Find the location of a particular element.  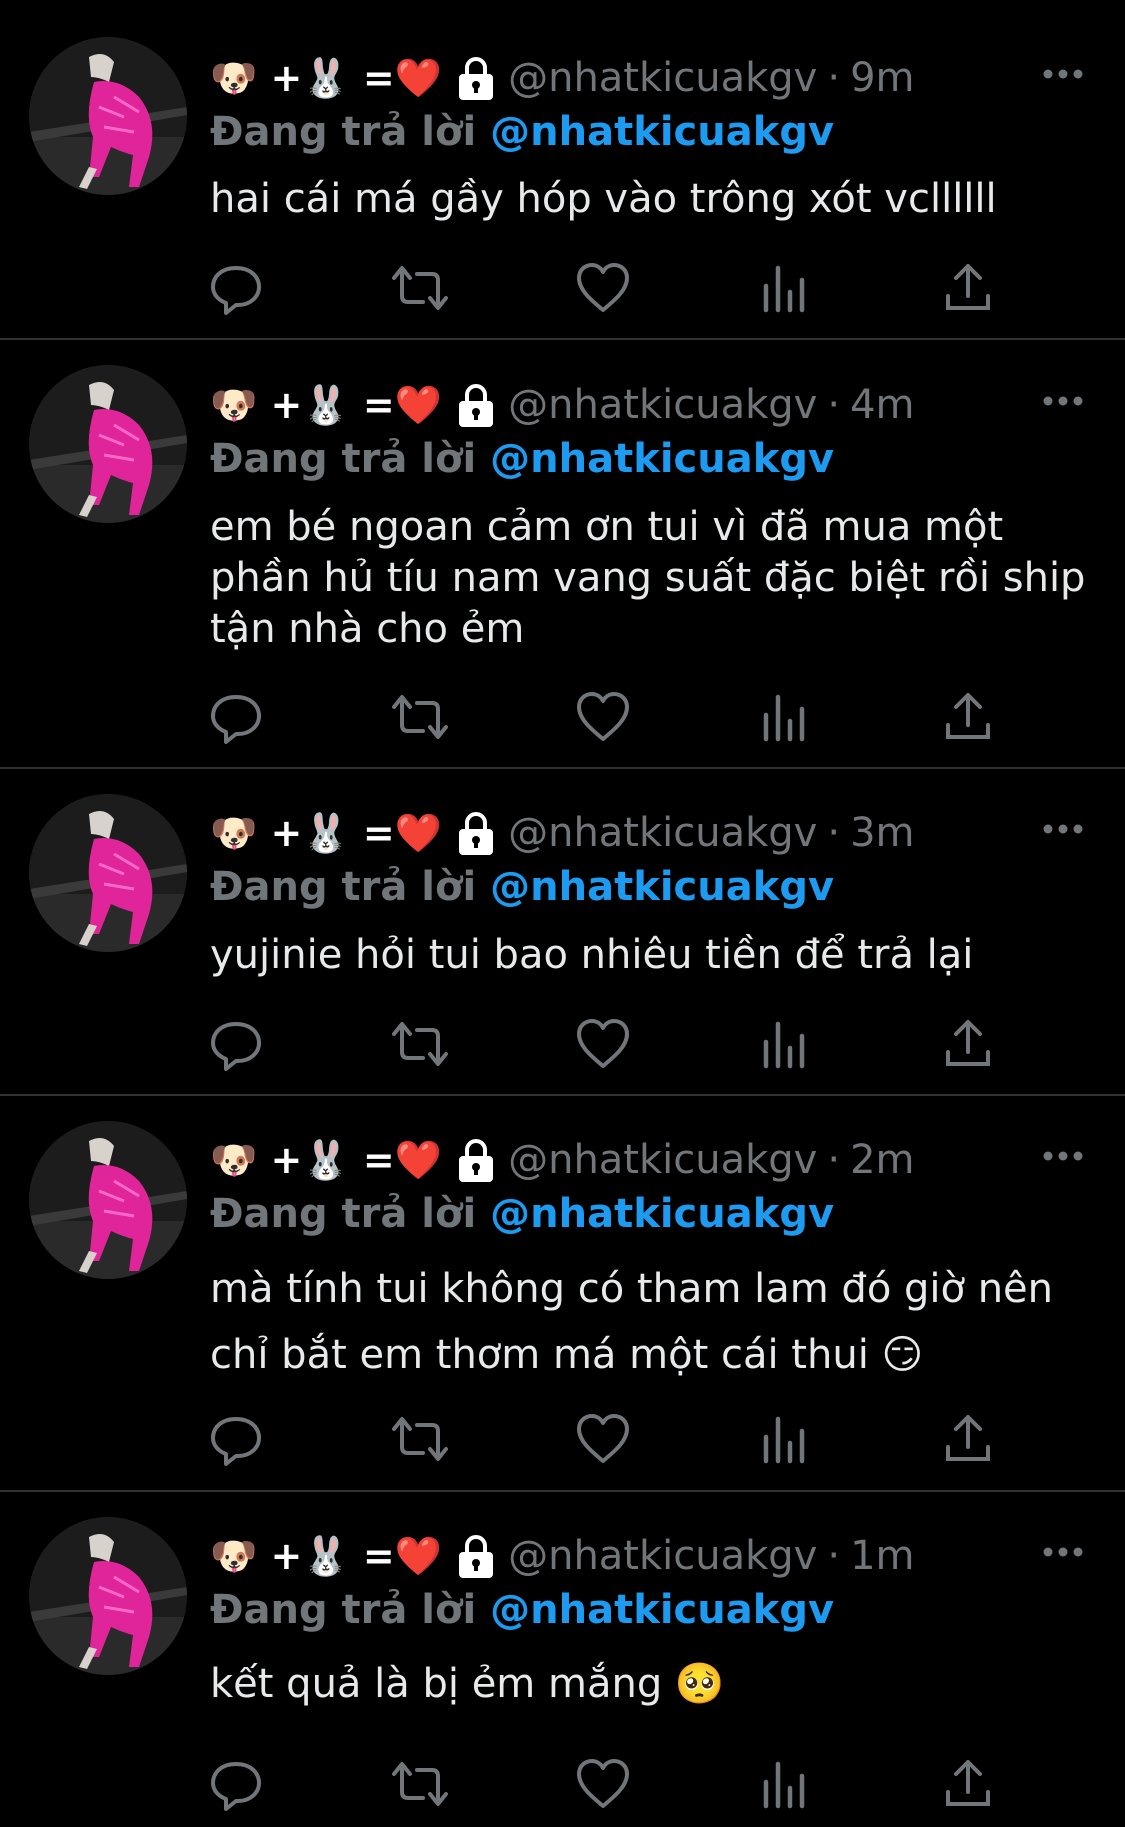

tweet-header: 🐶 +🐰 =❤️ @nhatkicuakgv · 3m is located at coordinates (562, 833).